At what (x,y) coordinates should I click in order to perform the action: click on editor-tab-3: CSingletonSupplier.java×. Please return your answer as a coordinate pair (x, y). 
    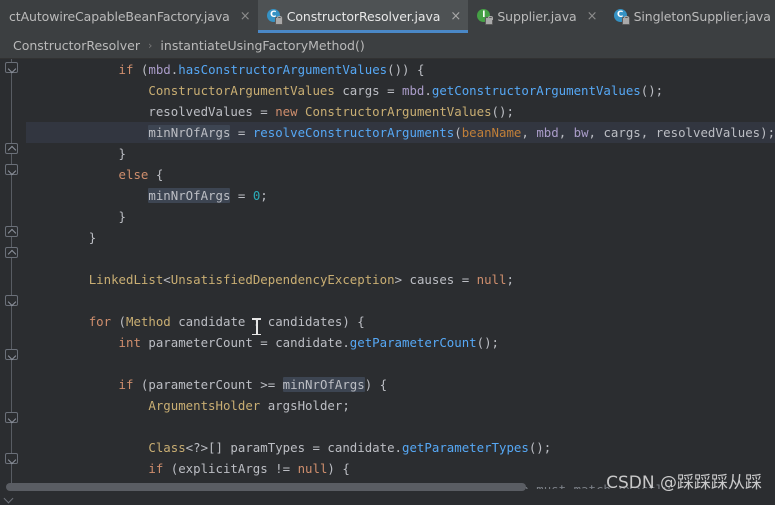
    Looking at the image, I should click on (690, 16).